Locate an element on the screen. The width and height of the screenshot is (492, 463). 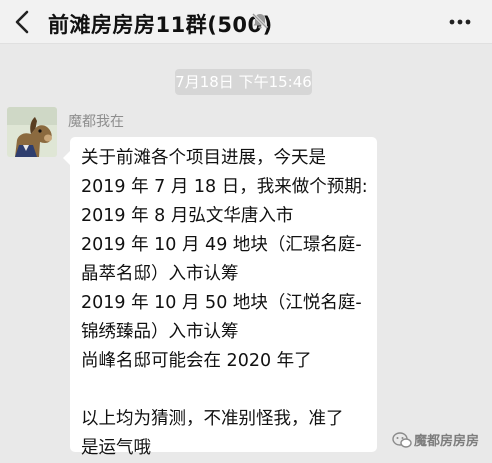
message-line: 2019 年 10 月 50 地块（江悦名庭- is located at coordinates (221, 303).